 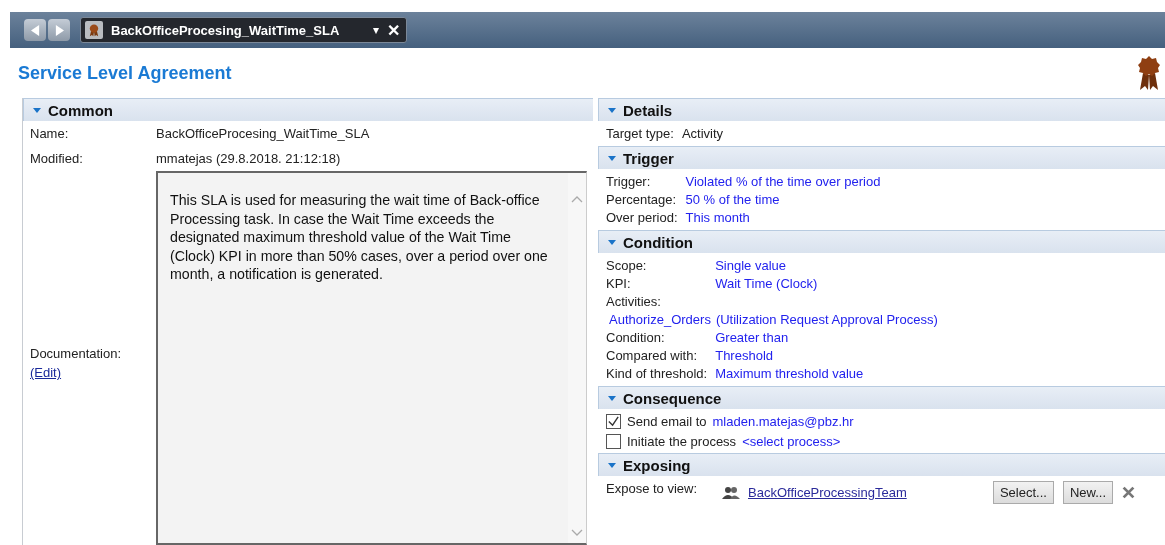 I want to click on field-label: KPI:, so click(x=619, y=284).